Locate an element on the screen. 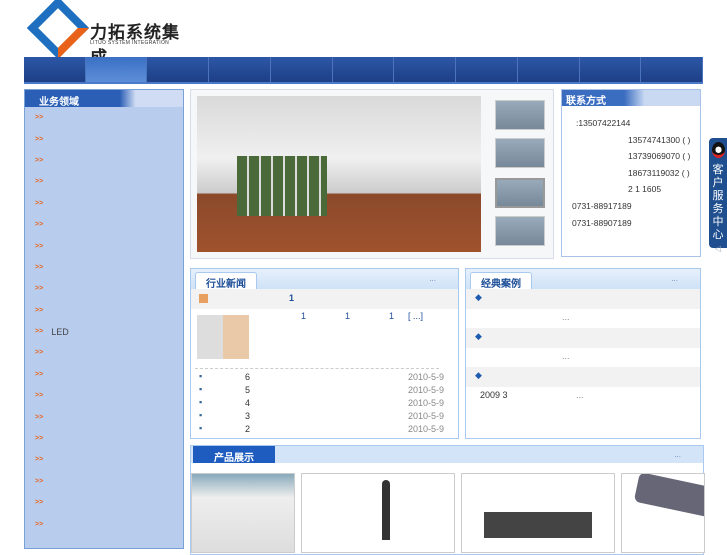 Image resolution: width=727 pixels, height=555 pixels. news-thumbnail is located at coordinates (223, 337).